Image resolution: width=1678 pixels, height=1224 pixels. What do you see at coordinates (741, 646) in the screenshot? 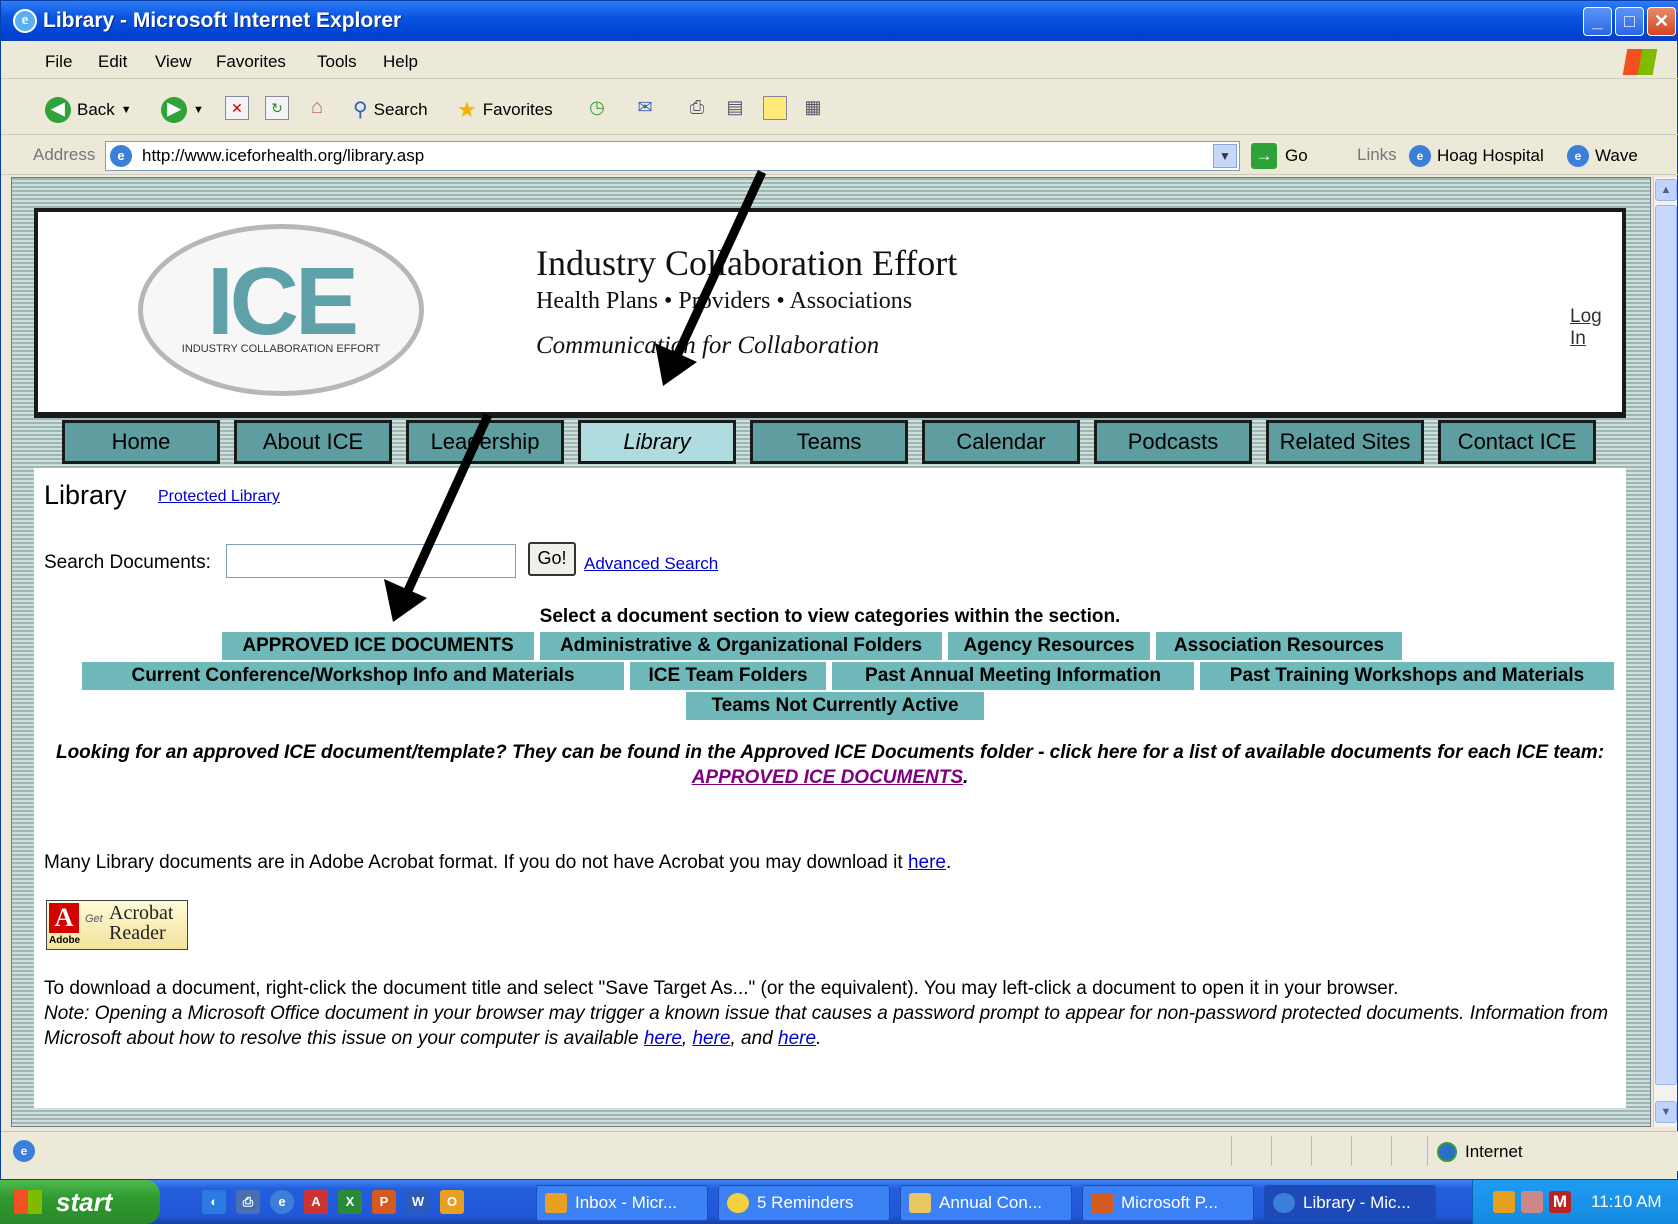
I see `section-administrative-organizational: Administrative & Organizational Folders` at bounding box center [741, 646].